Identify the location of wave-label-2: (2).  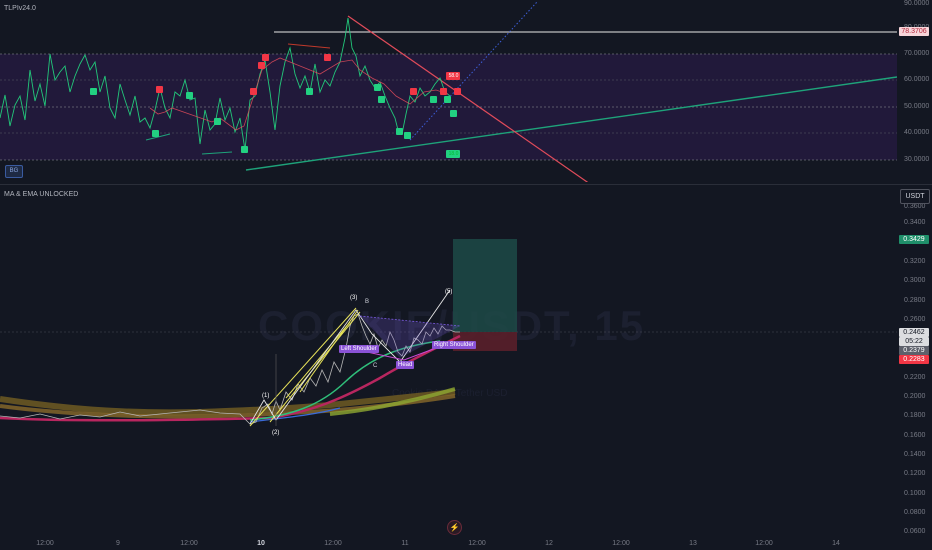
(276, 433).